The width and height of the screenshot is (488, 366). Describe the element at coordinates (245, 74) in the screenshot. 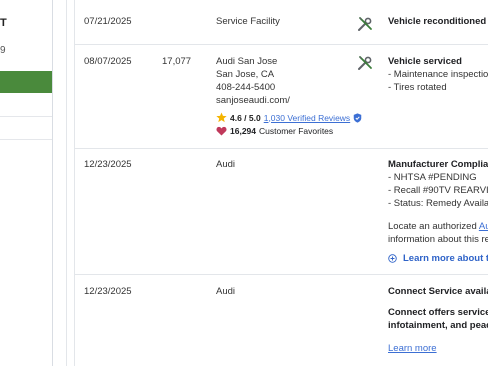

I see `dealer-location: San Jose, CA` at that location.